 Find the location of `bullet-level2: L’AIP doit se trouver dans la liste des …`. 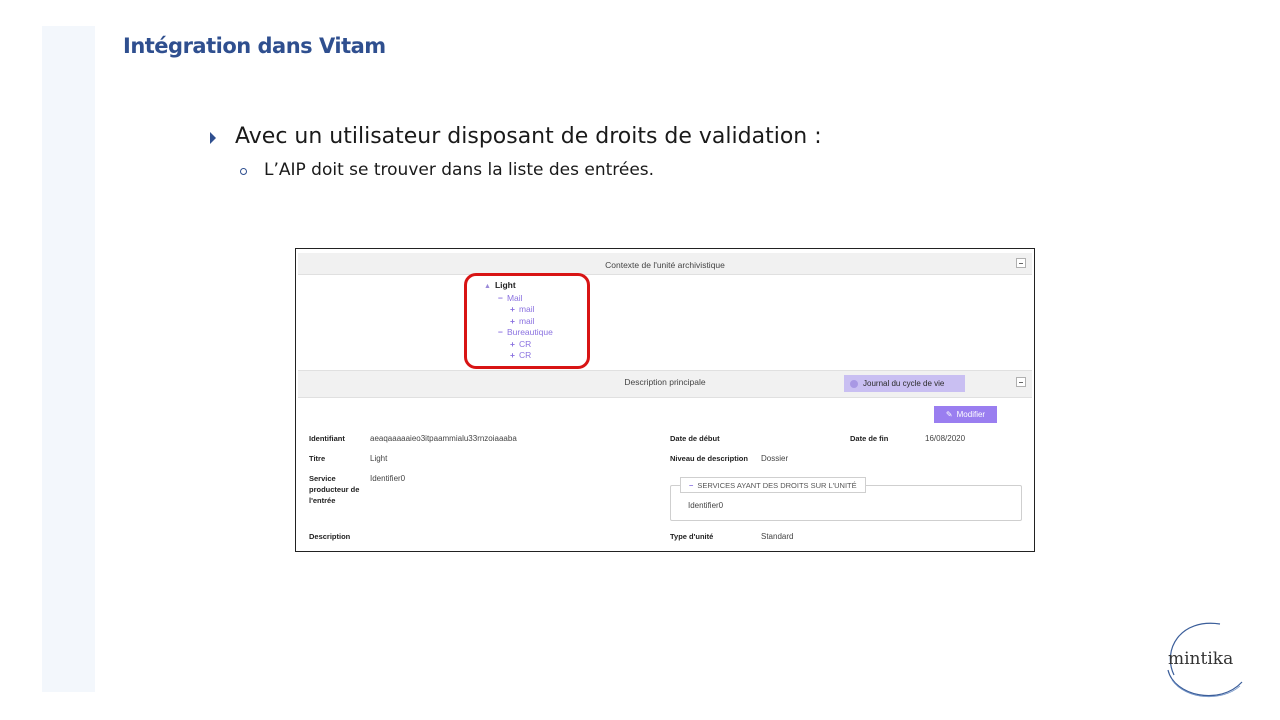

bullet-level2: L’AIP doit se trouver dans la liste des … is located at coordinates (447, 170).